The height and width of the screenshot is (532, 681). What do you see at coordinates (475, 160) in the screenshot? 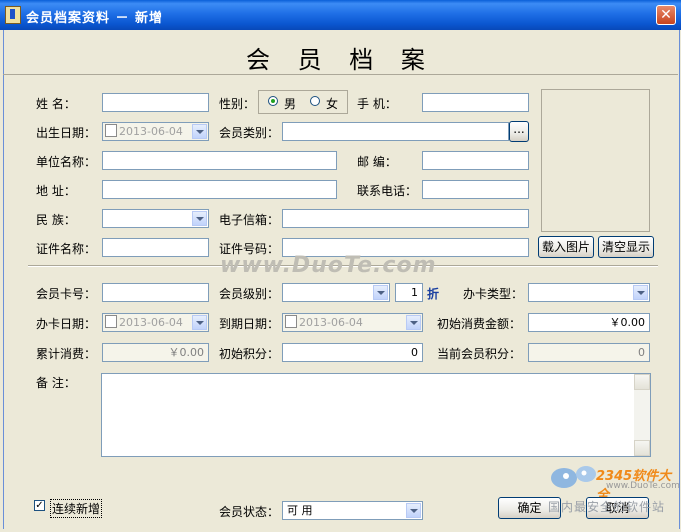
I see `zip-input` at bounding box center [475, 160].